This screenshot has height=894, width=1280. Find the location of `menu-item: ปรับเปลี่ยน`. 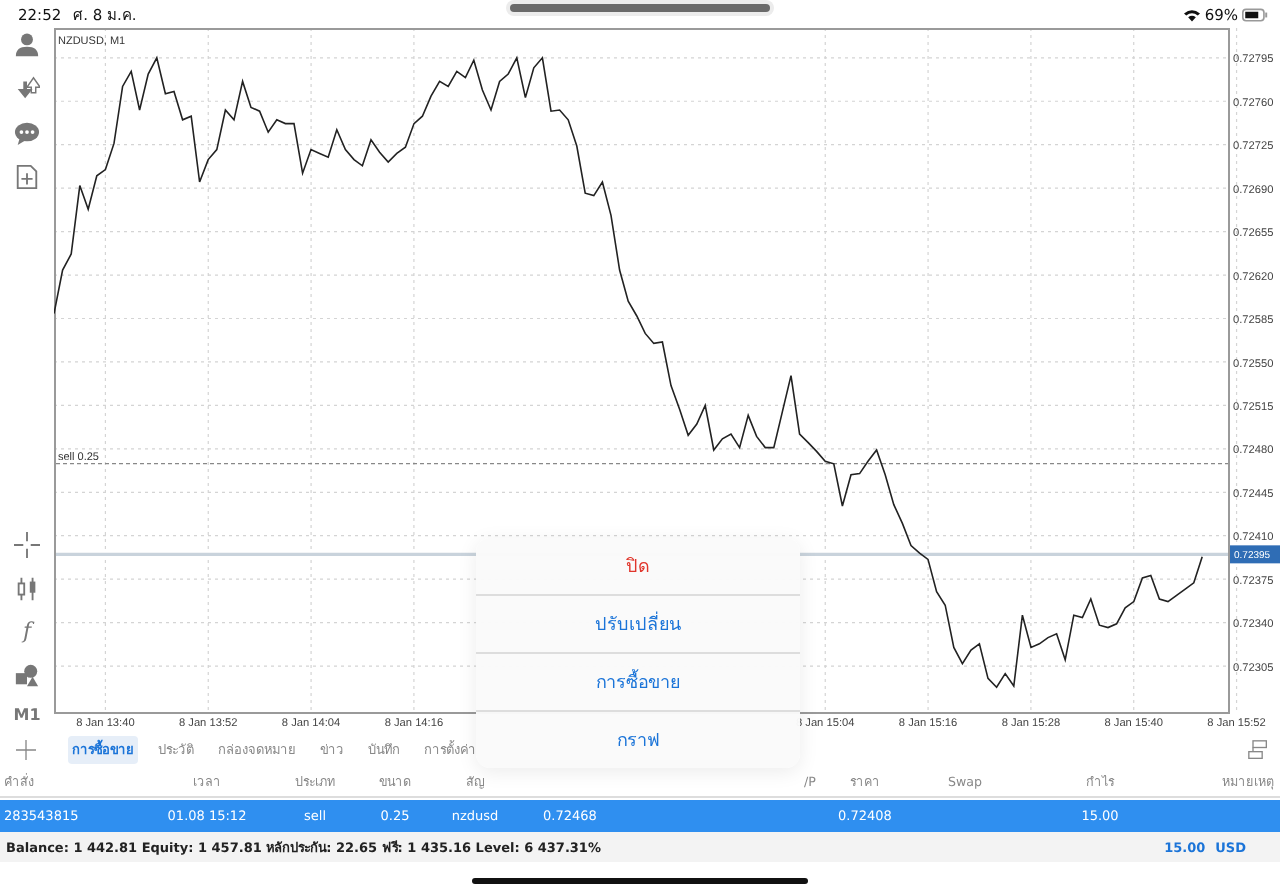

menu-item: ปรับเปลี่ยน is located at coordinates (638, 623).